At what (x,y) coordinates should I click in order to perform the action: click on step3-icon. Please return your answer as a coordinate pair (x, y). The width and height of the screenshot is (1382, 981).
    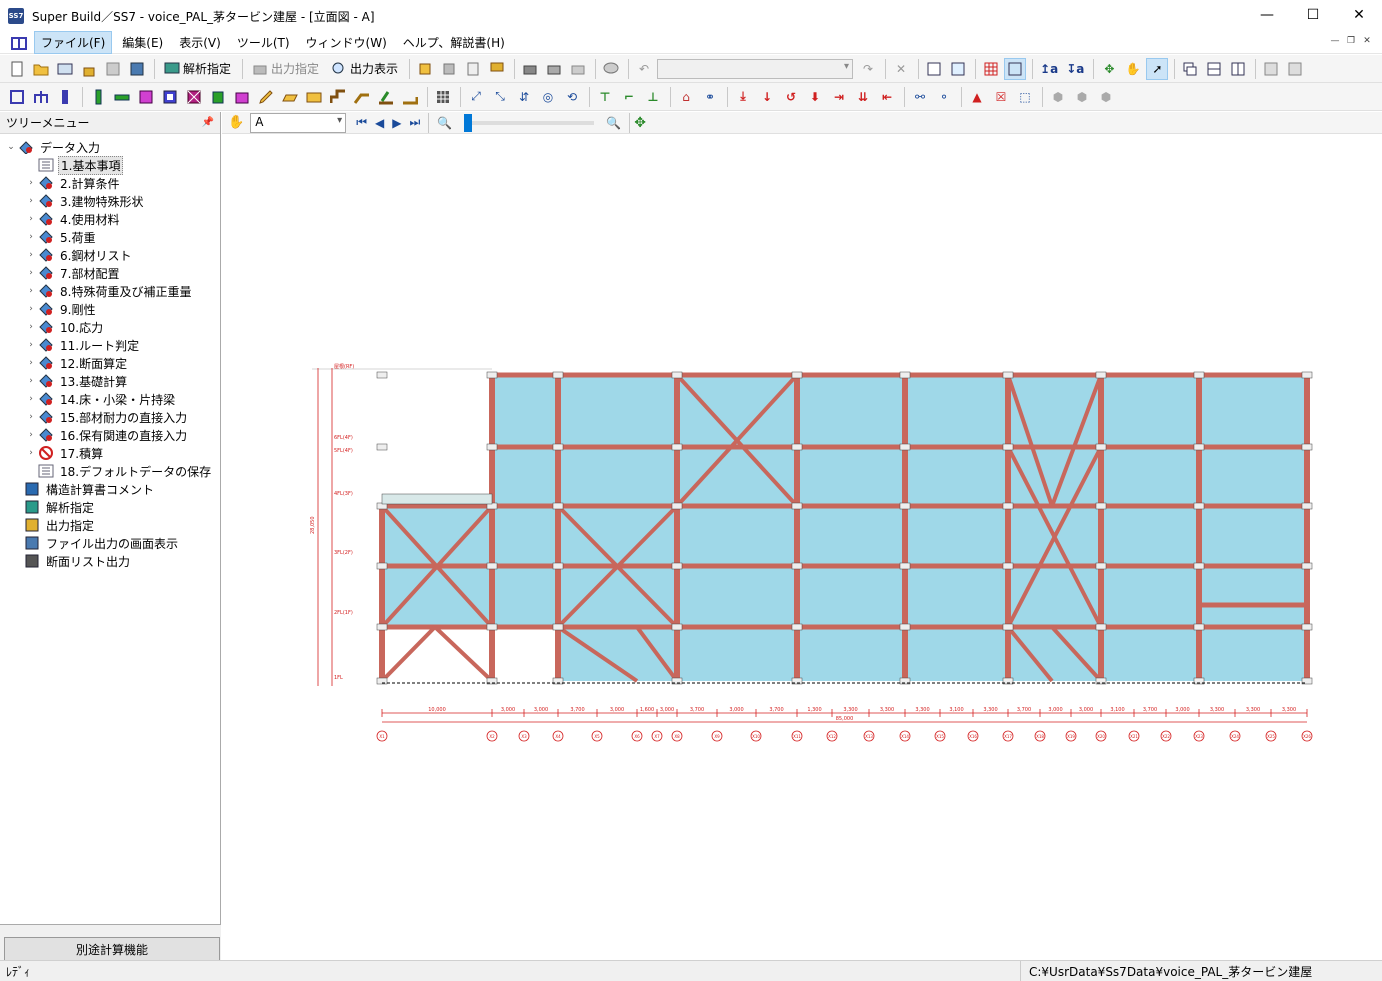
    Looking at the image, I should click on (386, 97).